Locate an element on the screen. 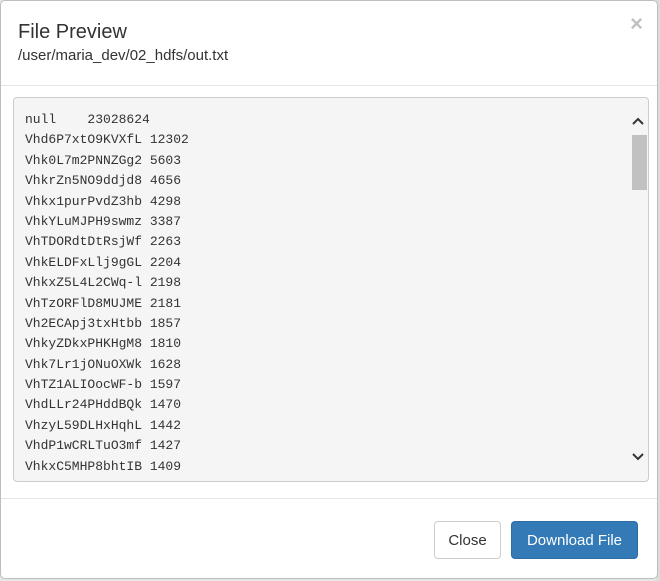 The image size is (660, 581). scroll-down-icon is located at coordinates (638, 457).